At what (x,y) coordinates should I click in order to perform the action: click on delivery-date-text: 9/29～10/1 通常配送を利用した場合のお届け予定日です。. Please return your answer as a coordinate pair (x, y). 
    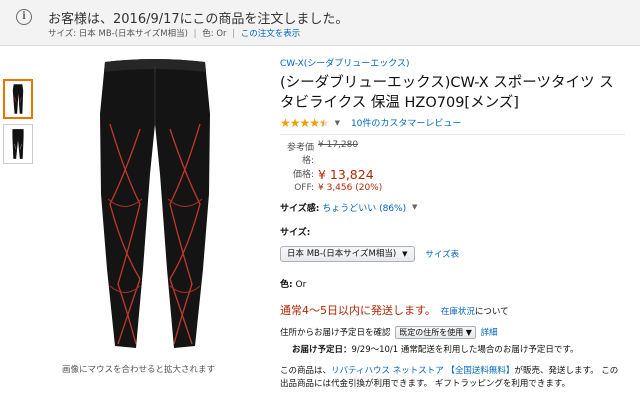
    Looking at the image, I should click on (465, 350).